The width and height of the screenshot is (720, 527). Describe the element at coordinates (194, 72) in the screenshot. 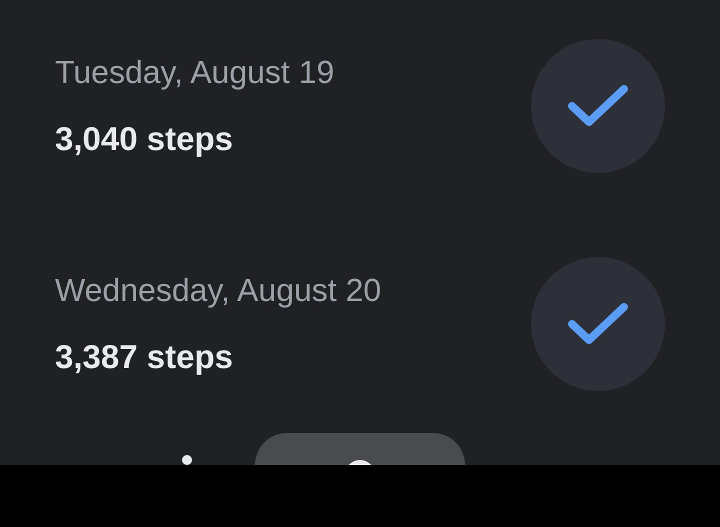

I see `day-date: Tuesday, August 19` at that location.